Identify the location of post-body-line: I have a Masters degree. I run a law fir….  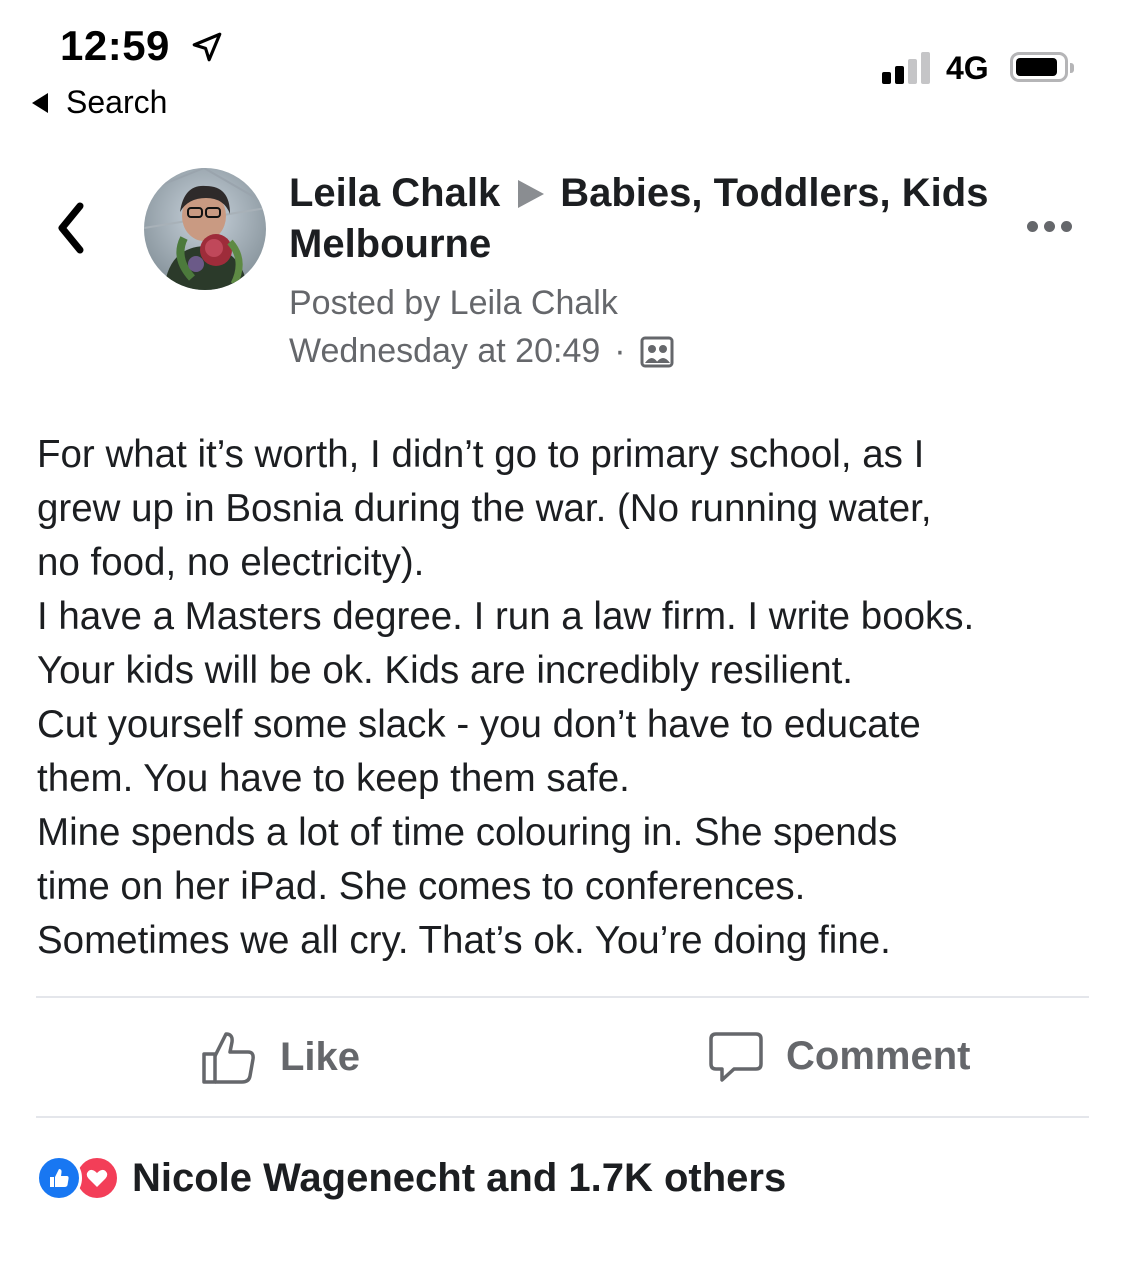
(506, 616).